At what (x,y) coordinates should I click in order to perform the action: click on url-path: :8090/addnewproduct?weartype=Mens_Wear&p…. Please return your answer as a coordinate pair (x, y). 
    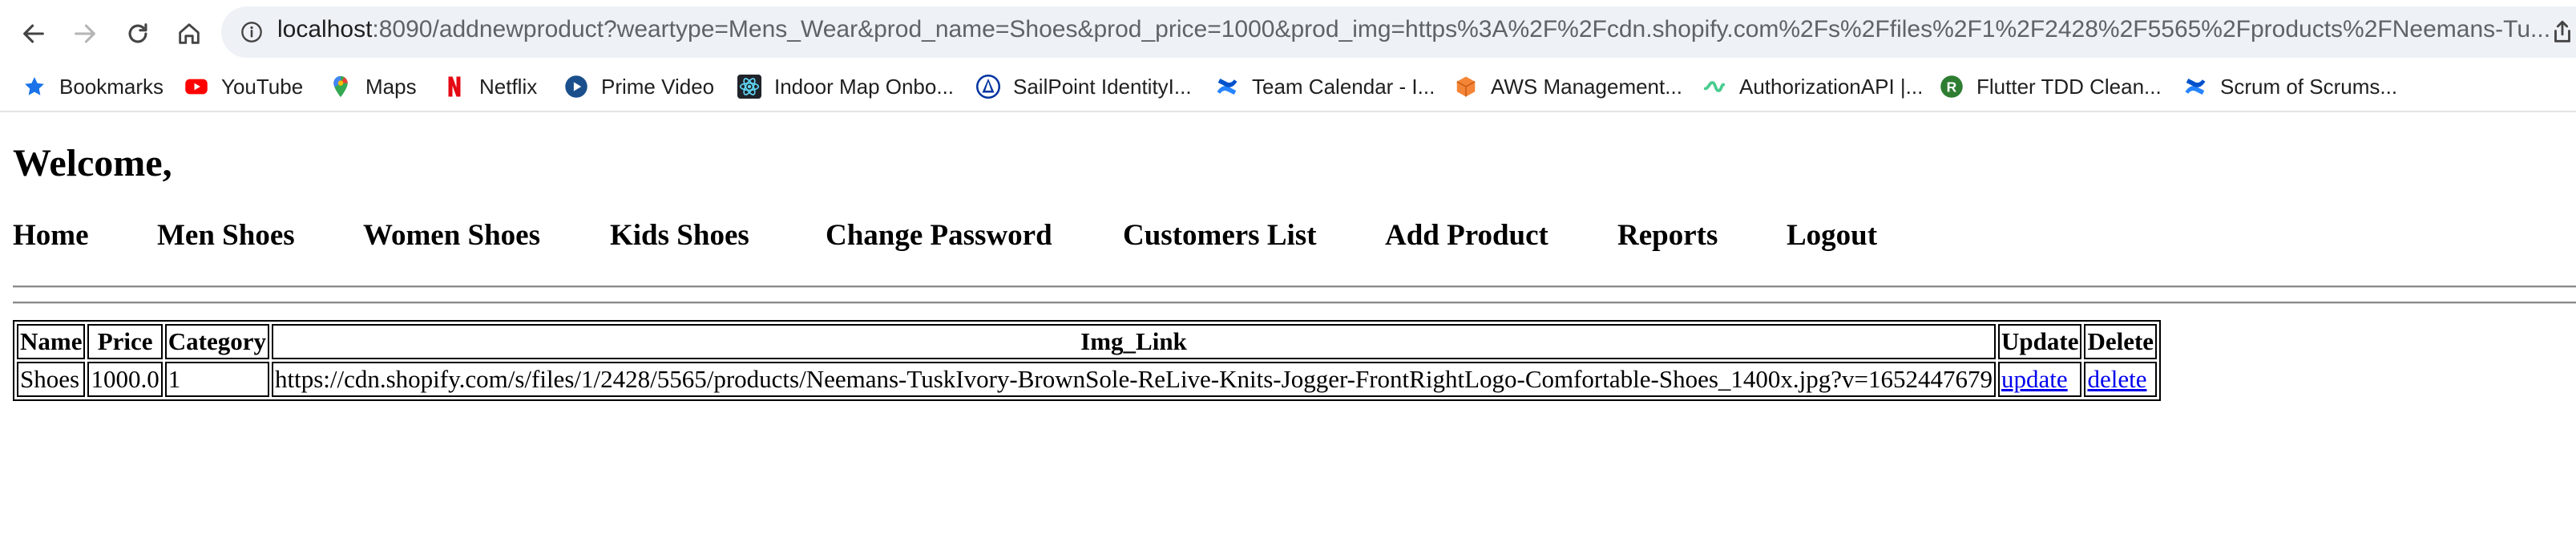
    Looking at the image, I should click on (1461, 29).